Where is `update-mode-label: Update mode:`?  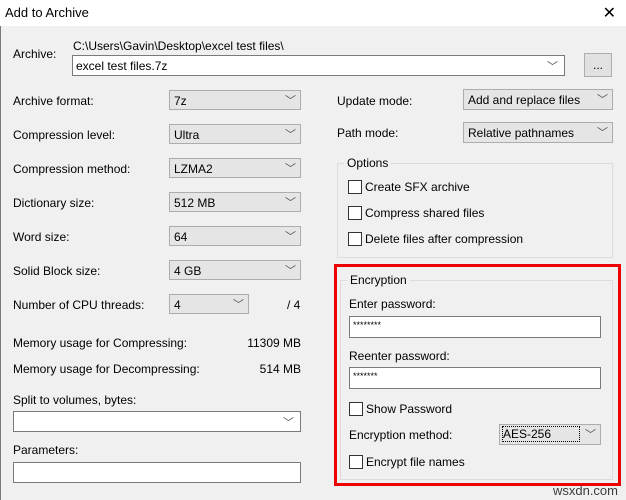
update-mode-label: Update mode: is located at coordinates (375, 101).